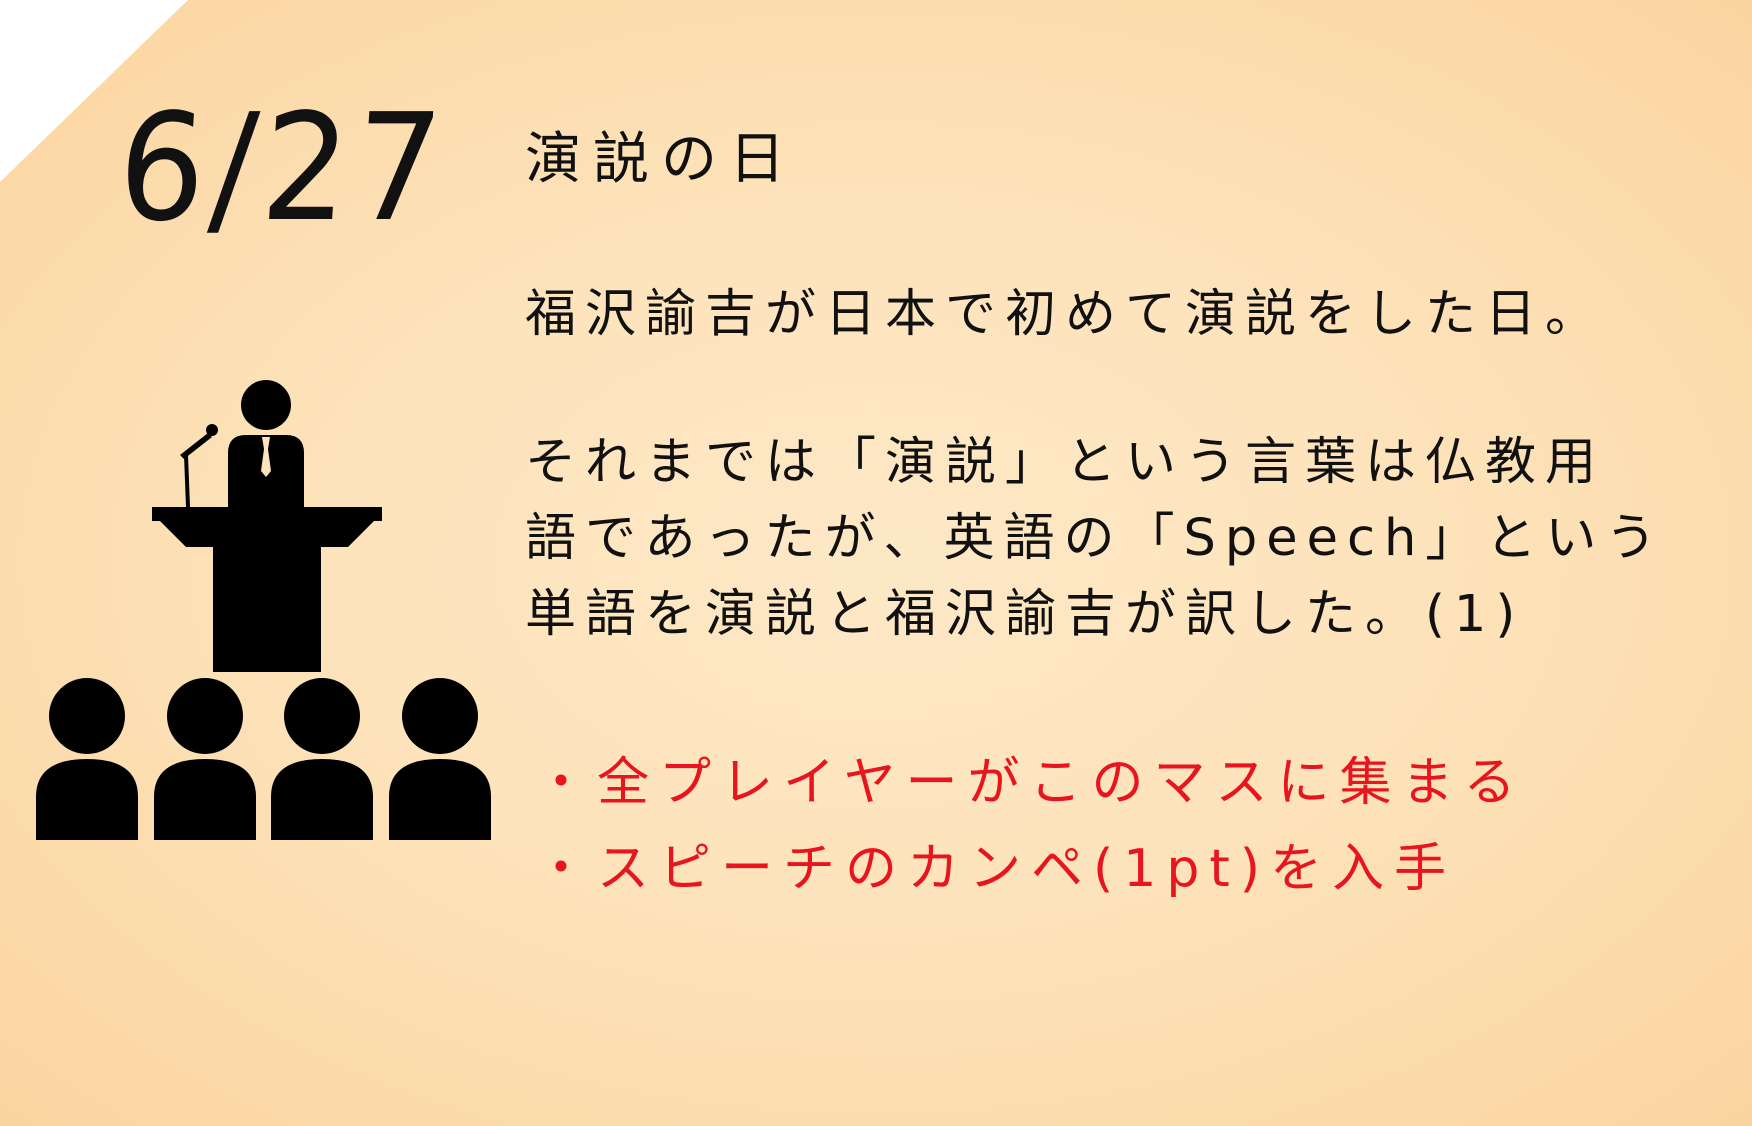 The width and height of the screenshot is (1752, 1126). I want to click on speaker-at-podium-with-audience-icon, so click(263, 610).